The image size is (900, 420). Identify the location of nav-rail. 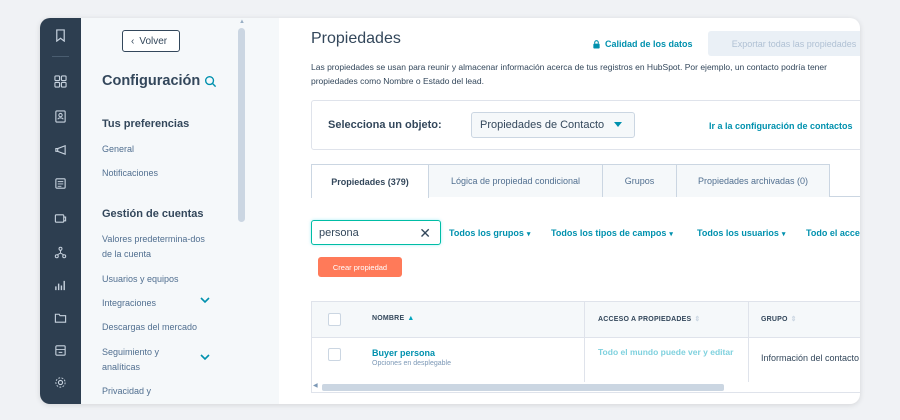
(60, 211).